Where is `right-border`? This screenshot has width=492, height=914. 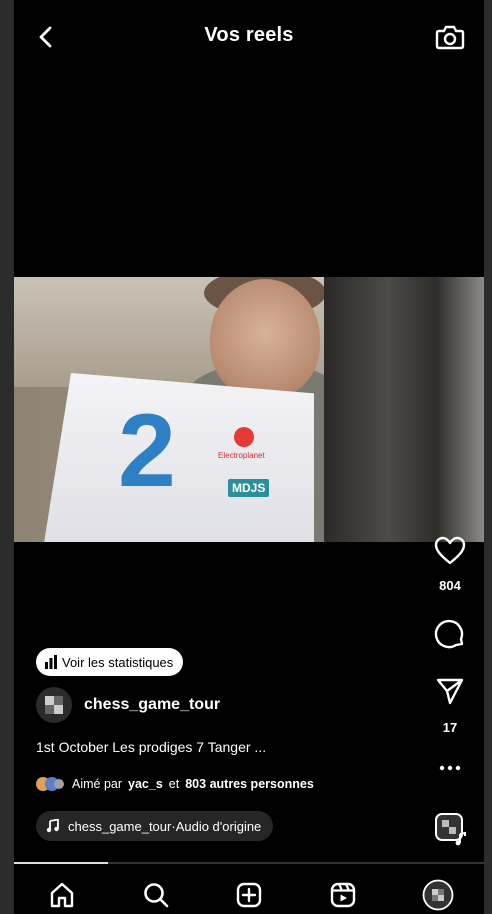
right-border is located at coordinates (488, 457).